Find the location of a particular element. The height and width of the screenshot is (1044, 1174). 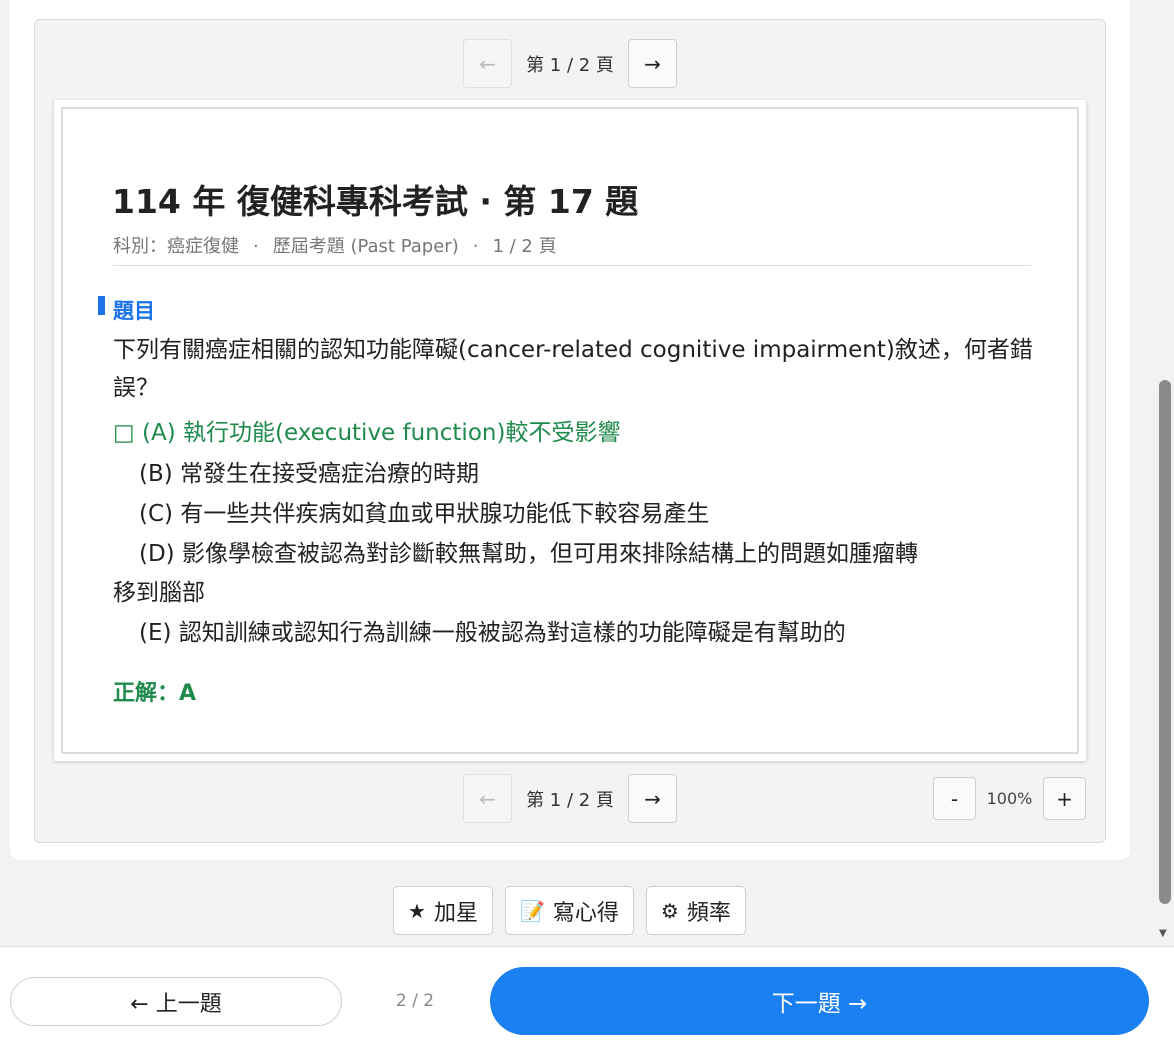

frequency-button: ⚙ 頻率 is located at coordinates (695, 910).